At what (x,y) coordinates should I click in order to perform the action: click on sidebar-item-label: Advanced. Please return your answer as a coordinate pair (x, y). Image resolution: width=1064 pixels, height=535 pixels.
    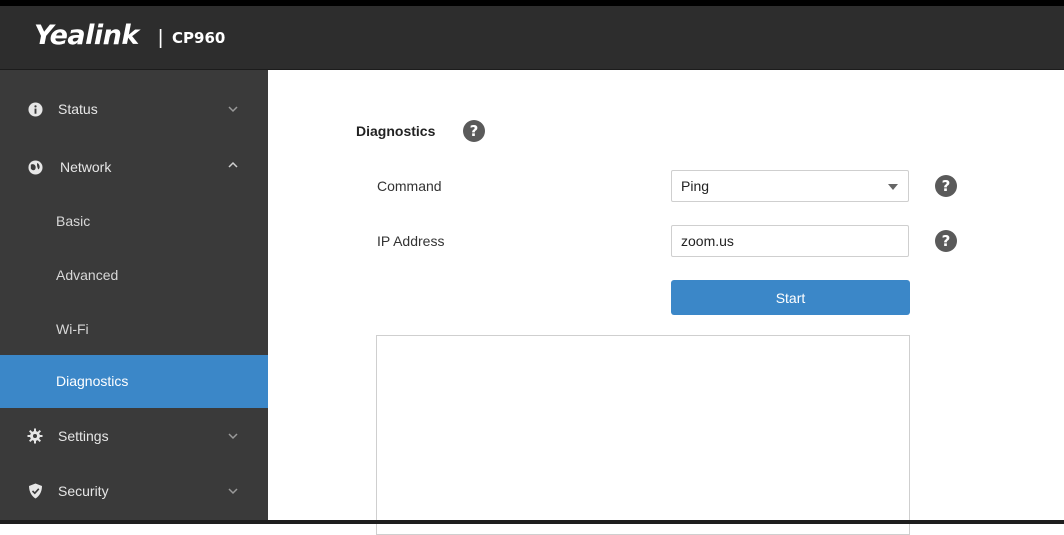
    Looking at the image, I should click on (87, 275).